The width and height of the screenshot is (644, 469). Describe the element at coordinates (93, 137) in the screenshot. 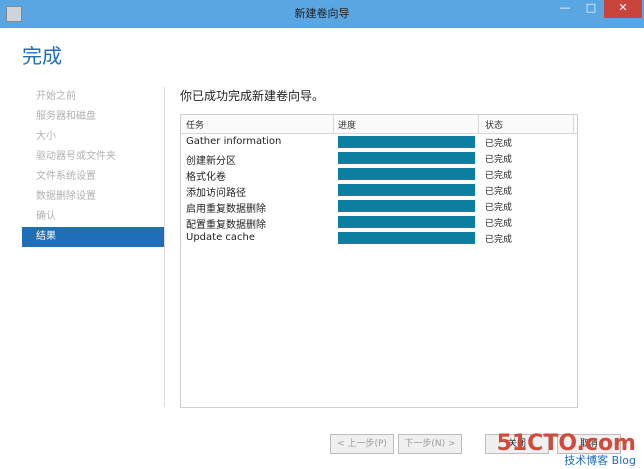

I see `nav-item-size: 大小` at that location.